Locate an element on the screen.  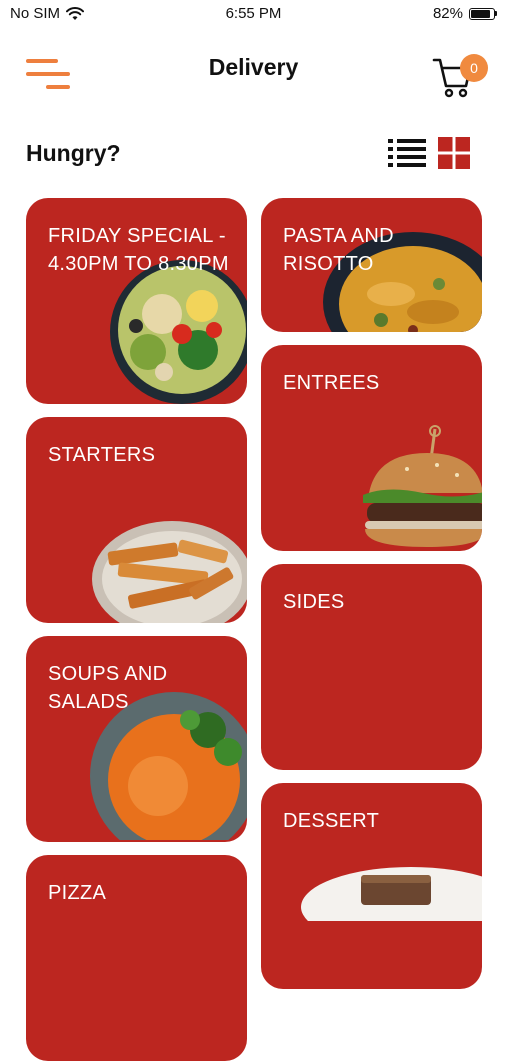
category-card-dessert: DESSERT is located at coordinates (371, 886).